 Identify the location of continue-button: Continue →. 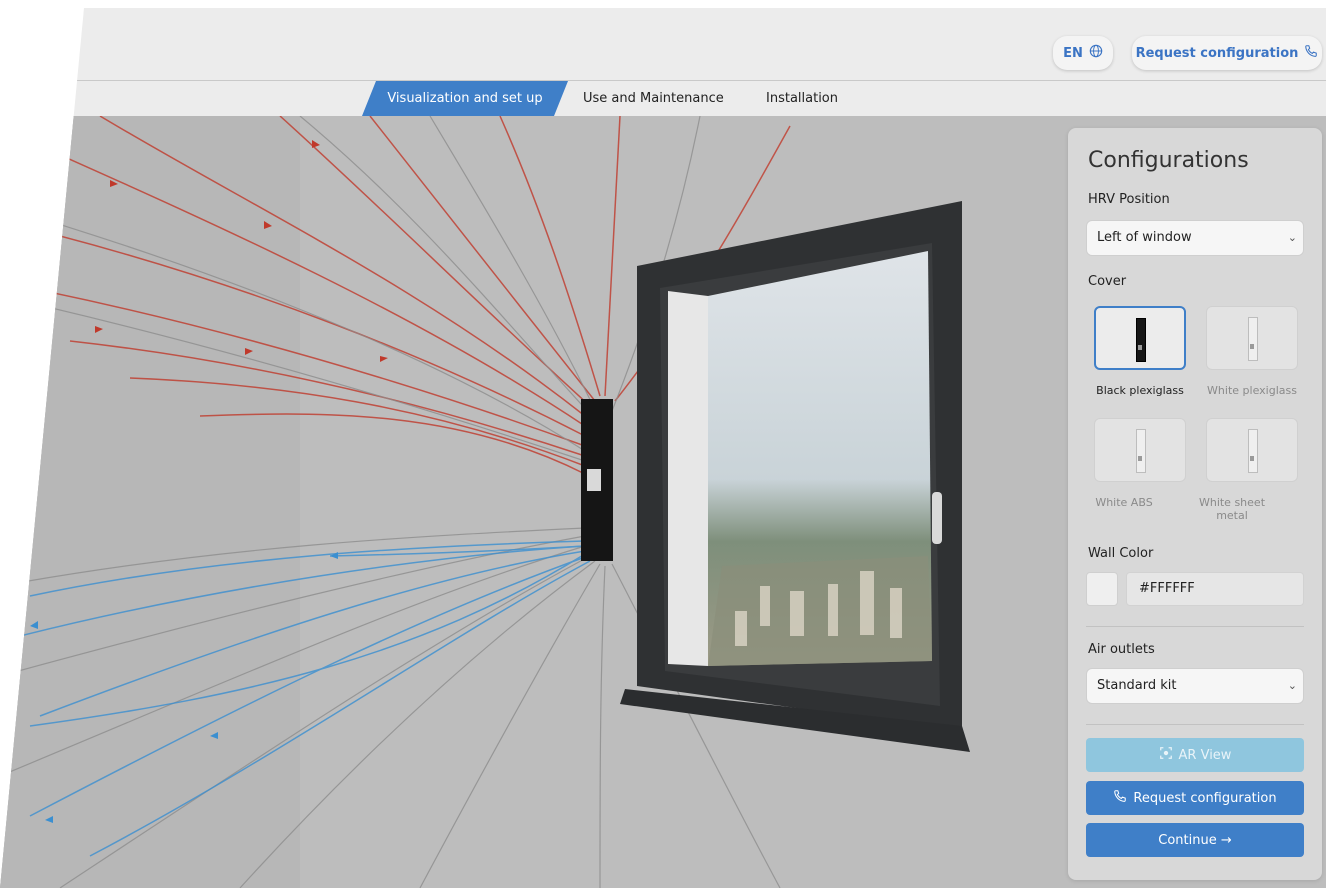
(1195, 840).